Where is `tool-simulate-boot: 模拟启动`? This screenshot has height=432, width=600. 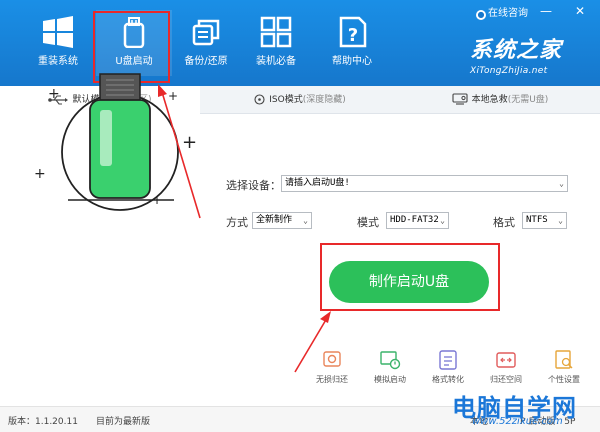
tool-simulate-boot: 模拟启动 is located at coordinates (390, 367).